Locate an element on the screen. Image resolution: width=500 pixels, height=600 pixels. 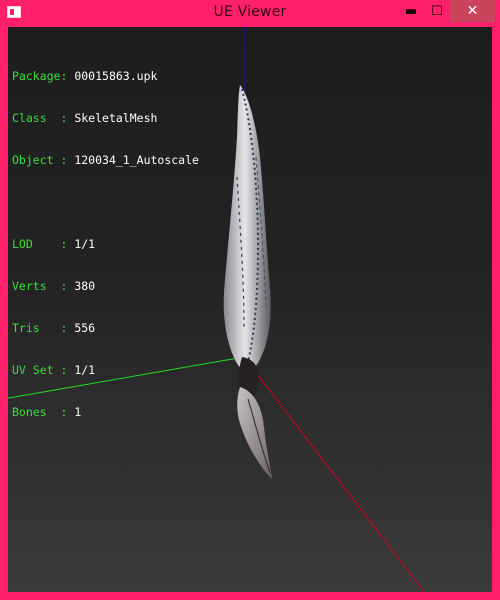
info-line-uvset: UV Set : 1/1 is located at coordinates (54, 370).